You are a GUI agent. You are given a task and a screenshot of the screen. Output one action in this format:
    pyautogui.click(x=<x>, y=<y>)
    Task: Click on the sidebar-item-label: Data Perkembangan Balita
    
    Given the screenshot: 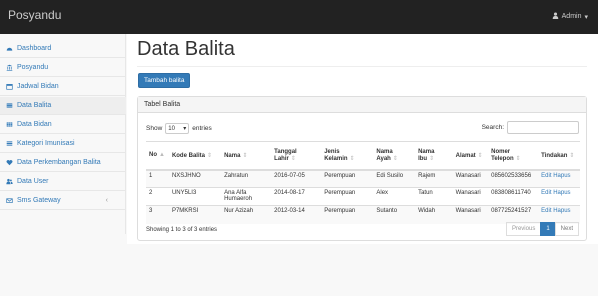 What is the action you would take?
    pyautogui.click(x=59, y=162)
    